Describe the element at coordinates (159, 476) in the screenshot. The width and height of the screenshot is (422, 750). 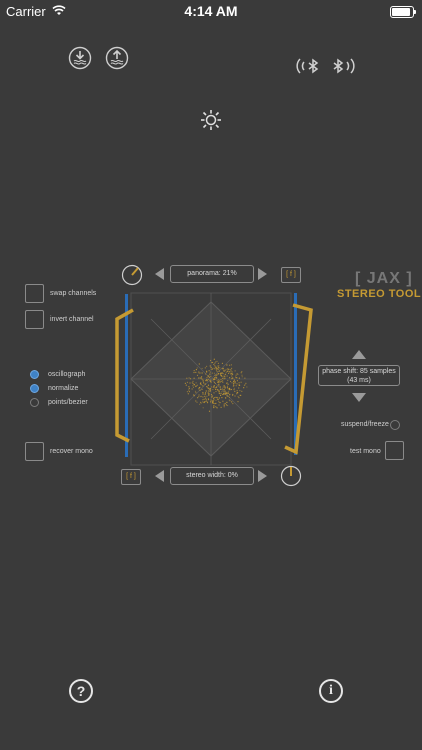
I see `width-decrease-arrow` at that location.